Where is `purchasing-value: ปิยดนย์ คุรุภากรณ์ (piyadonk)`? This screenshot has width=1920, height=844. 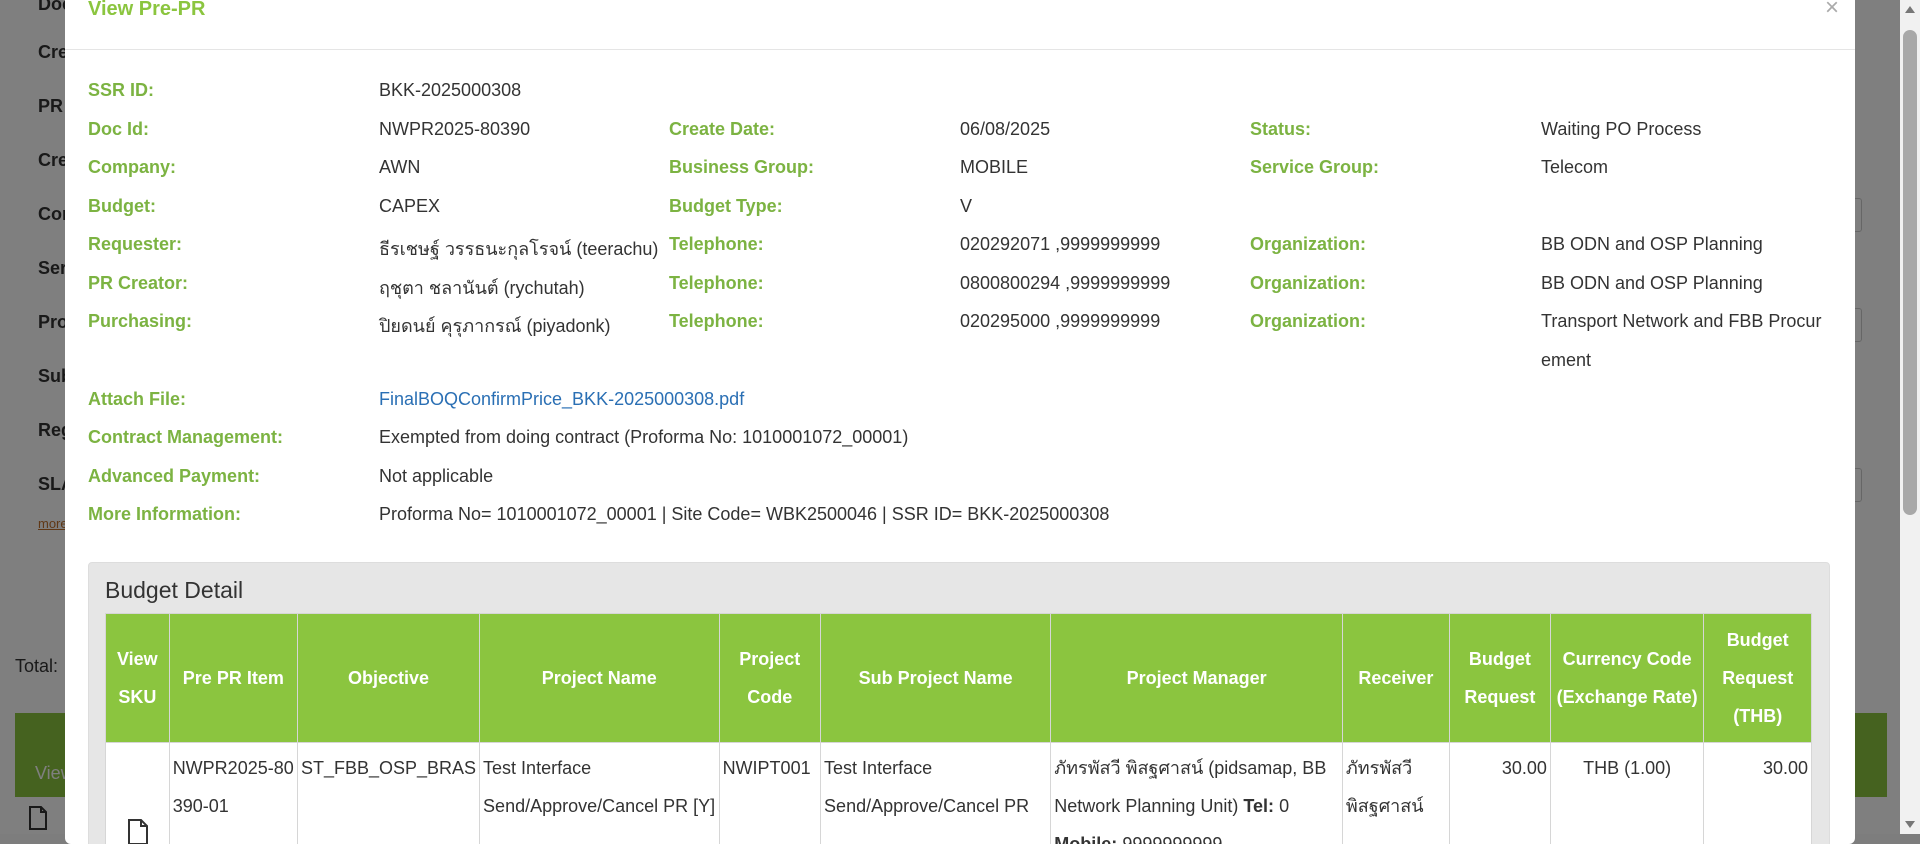 purchasing-value: ปิยดนย์ คุรุภากรณ์ (piyadonk) is located at coordinates (495, 325).